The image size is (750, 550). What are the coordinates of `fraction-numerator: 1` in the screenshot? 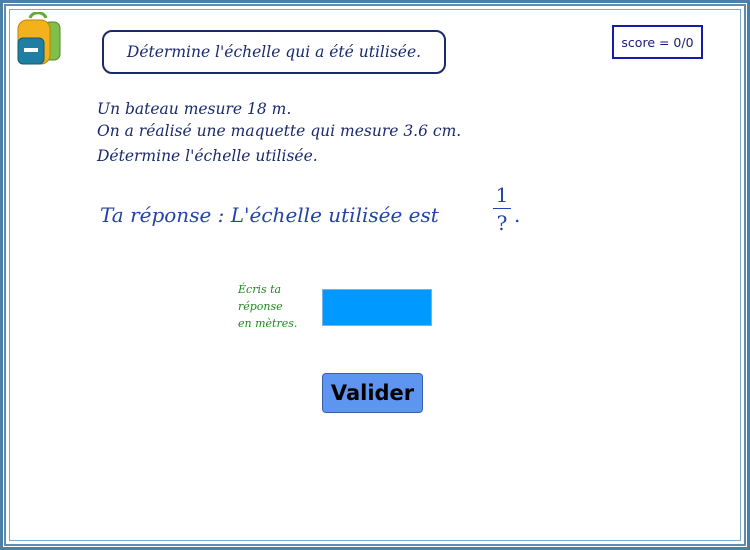 It's located at (502, 195).